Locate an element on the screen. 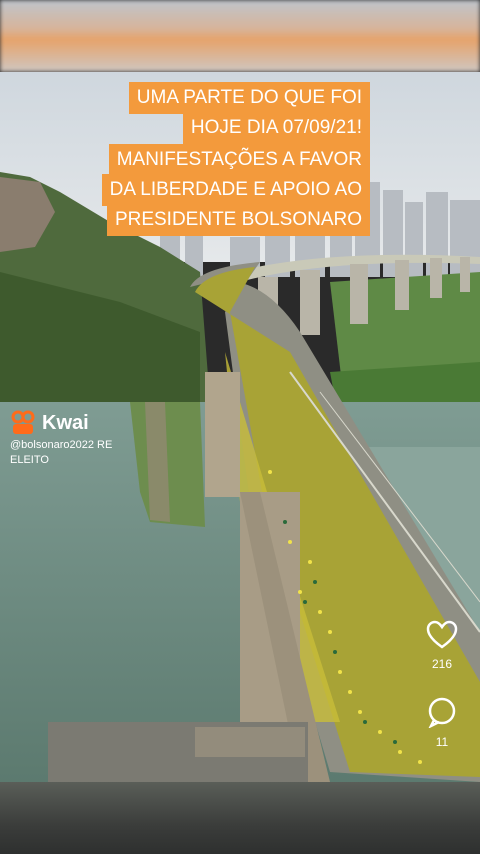 Image resolution: width=480 pixels, height=854 pixels. caption-line: MANIFESTAÇÕES A FAVOR is located at coordinates (239, 160).